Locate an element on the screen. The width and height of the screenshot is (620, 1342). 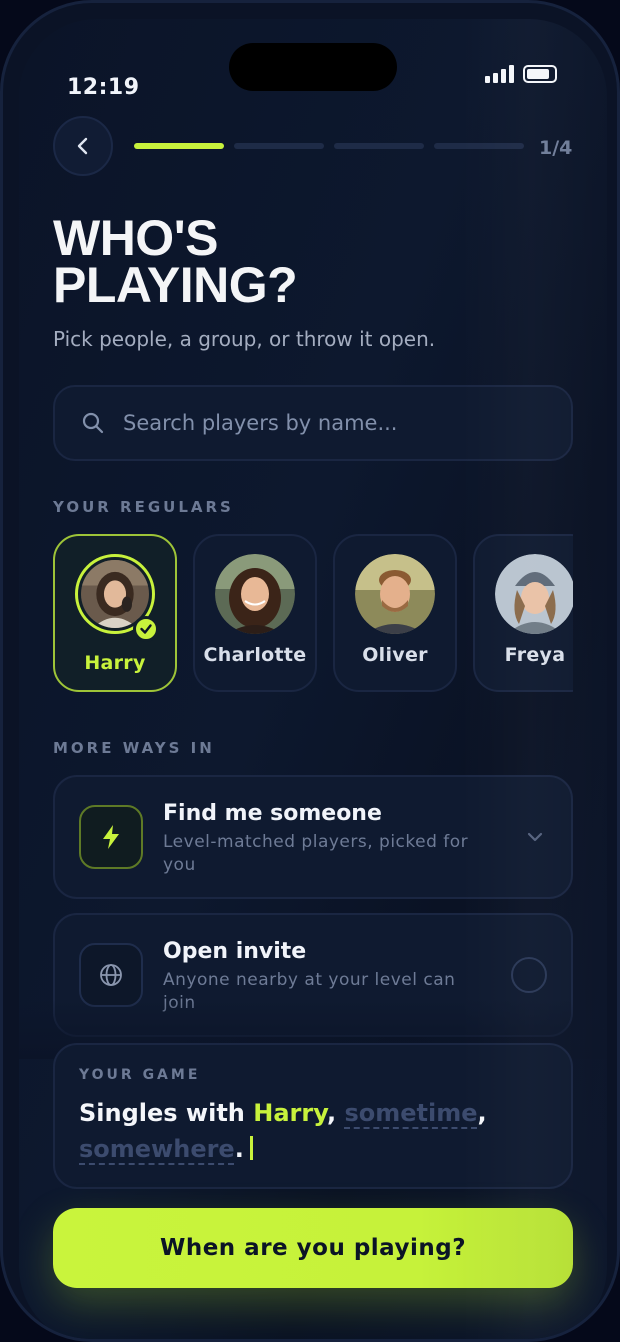
player-card-harry: Harry is located at coordinates (115, 613).